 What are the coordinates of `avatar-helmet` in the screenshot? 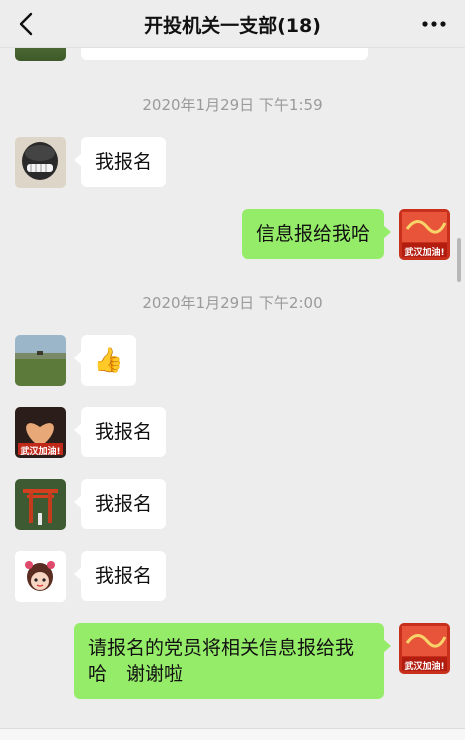 It's located at (40, 162).